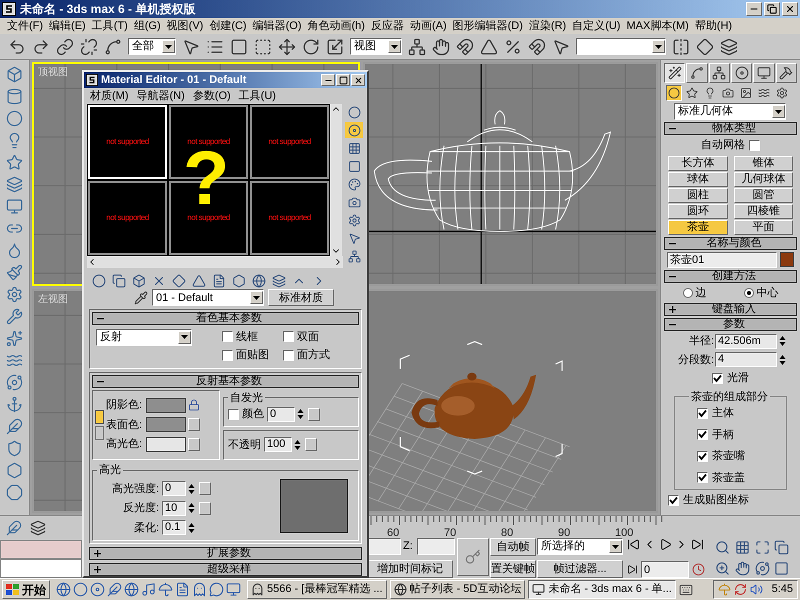 The image size is (800, 600). What do you see at coordinates (738, 378) in the screenshot?
I see `checkbox-label: 光滑` at bounding box center [738, 378].